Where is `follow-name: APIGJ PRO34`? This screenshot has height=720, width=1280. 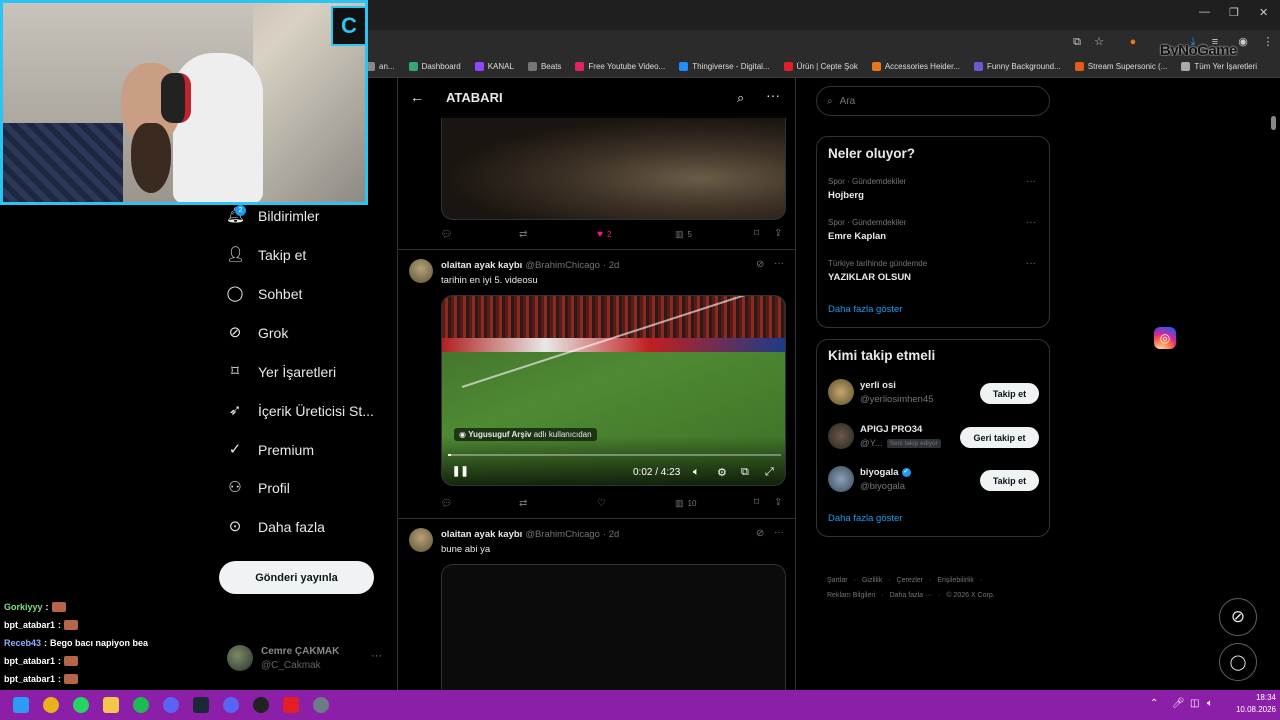 follow-name: APIGJ PRO34 is located at coordinates (891, 429).